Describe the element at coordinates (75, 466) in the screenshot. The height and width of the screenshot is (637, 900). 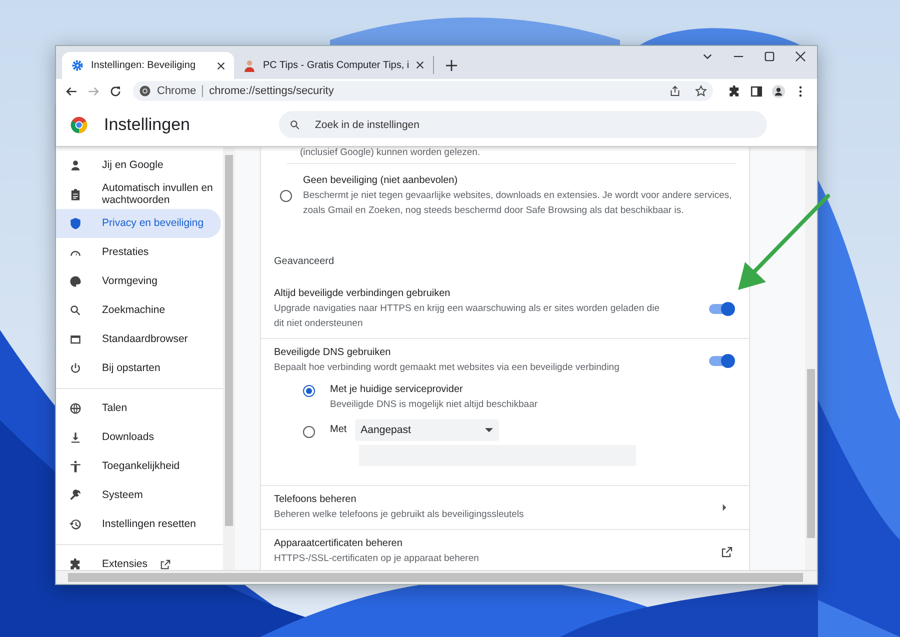
I see `accessibility-icon` at that location.